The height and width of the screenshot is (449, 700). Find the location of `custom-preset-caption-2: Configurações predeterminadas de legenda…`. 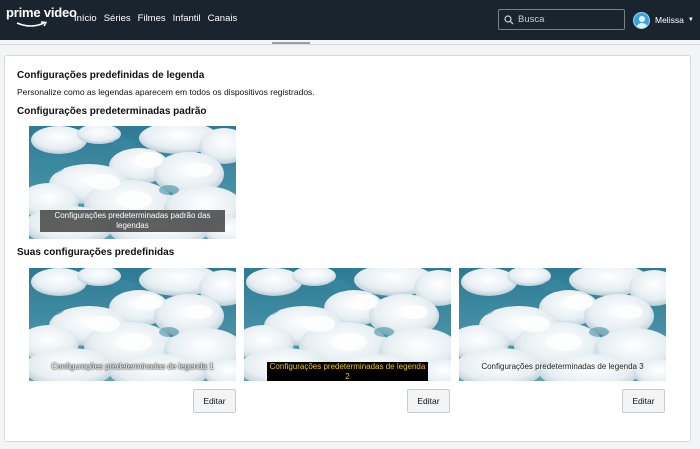

custom-preset-caption-2: Configurações predeterminadas de legenda… is located at coordinates (347, 371).